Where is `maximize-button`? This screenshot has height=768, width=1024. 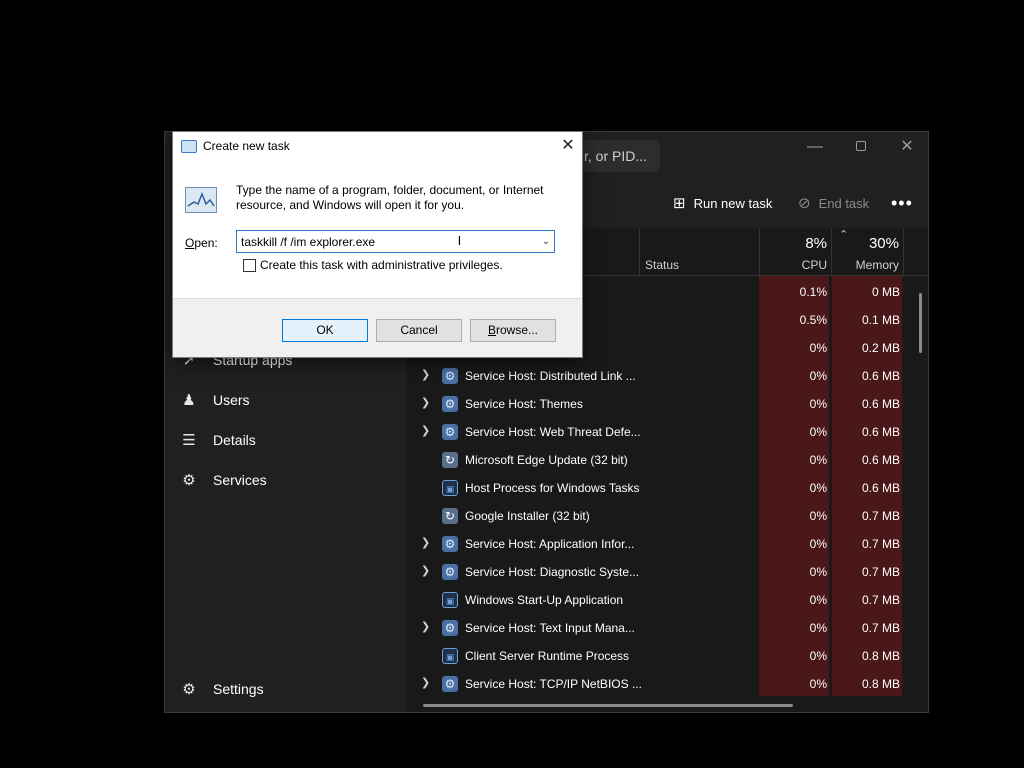 maximize-button is located at coordinates (861, 147).